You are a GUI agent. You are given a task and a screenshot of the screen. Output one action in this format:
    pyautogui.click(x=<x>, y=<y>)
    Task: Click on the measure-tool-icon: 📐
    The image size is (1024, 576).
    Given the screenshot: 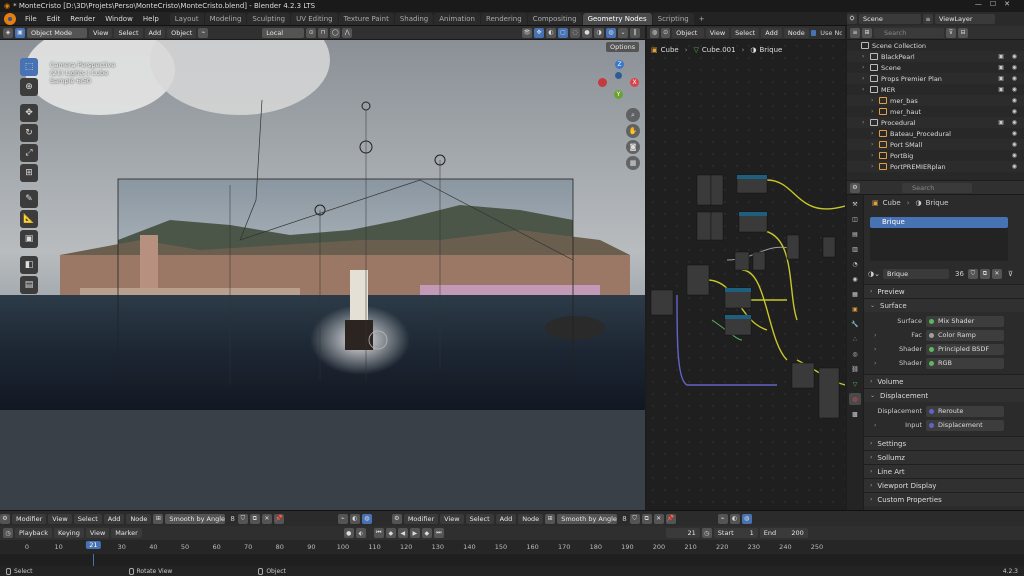 What is the action you would take?
    pyautogui.click(x=29, y=219)
    